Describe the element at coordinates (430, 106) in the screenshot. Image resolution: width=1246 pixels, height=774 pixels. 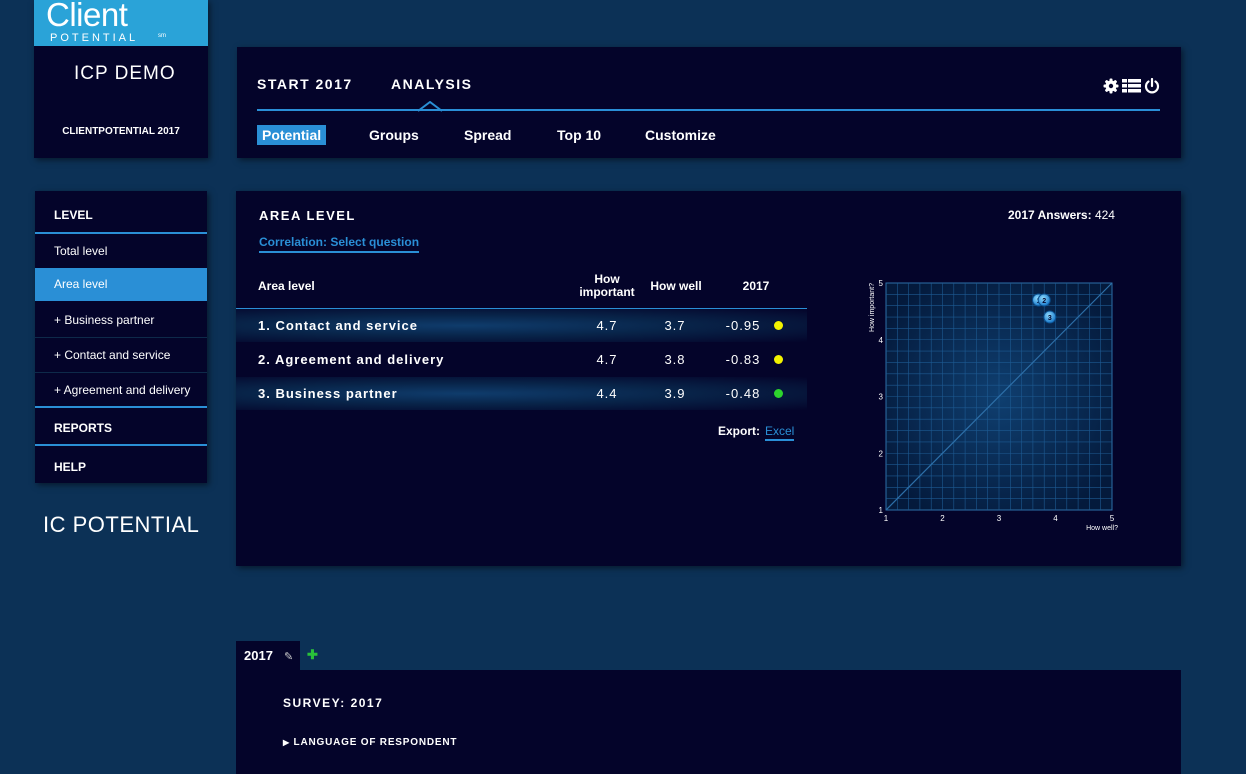
I see `active-tab-indicator` at that location.